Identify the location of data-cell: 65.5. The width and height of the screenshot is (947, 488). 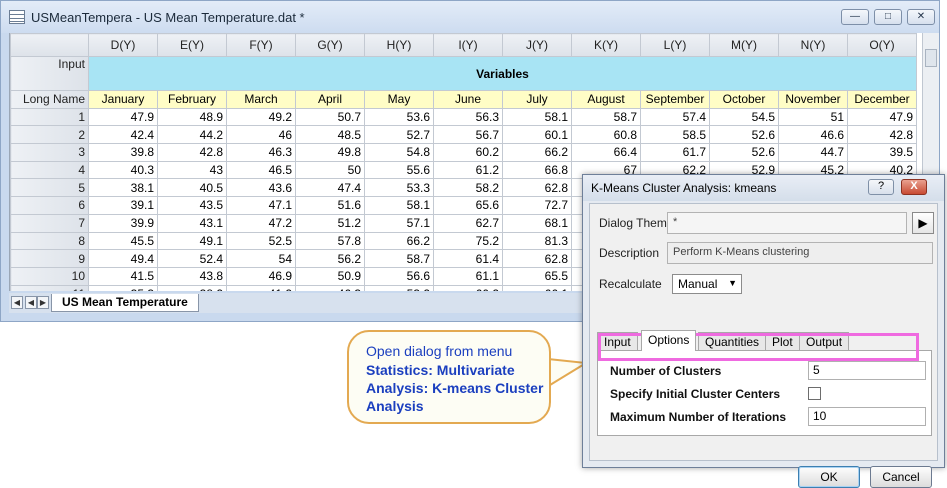
(537, 276).